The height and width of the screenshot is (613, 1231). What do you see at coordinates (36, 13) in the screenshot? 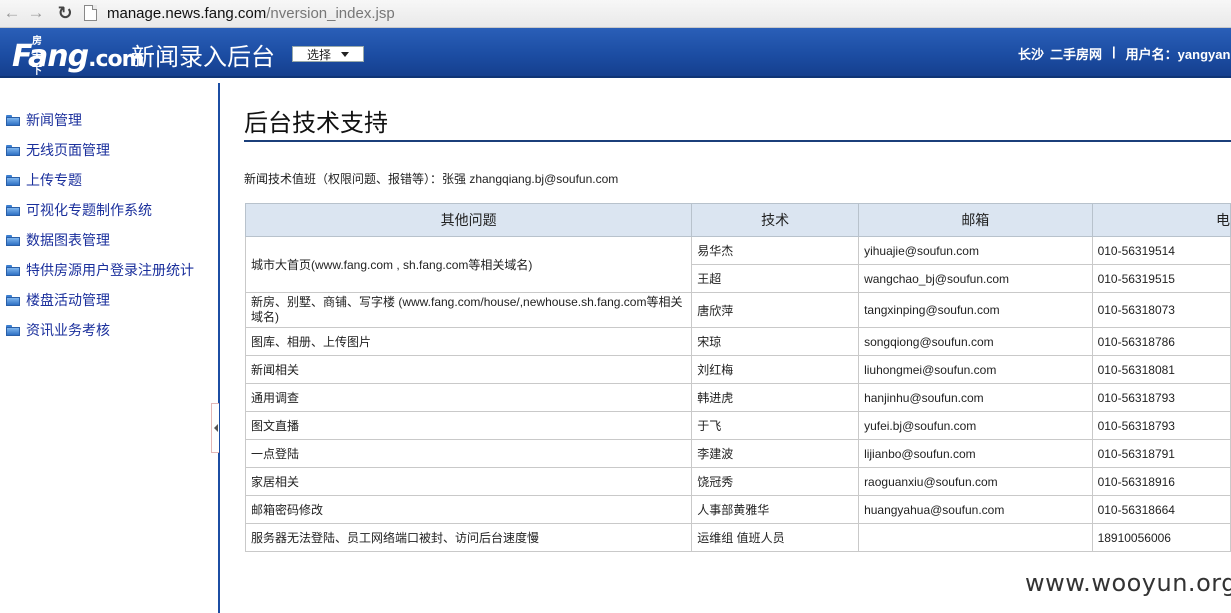
I see `forward-arrow-icon: →` at bounding box center [36, 13].